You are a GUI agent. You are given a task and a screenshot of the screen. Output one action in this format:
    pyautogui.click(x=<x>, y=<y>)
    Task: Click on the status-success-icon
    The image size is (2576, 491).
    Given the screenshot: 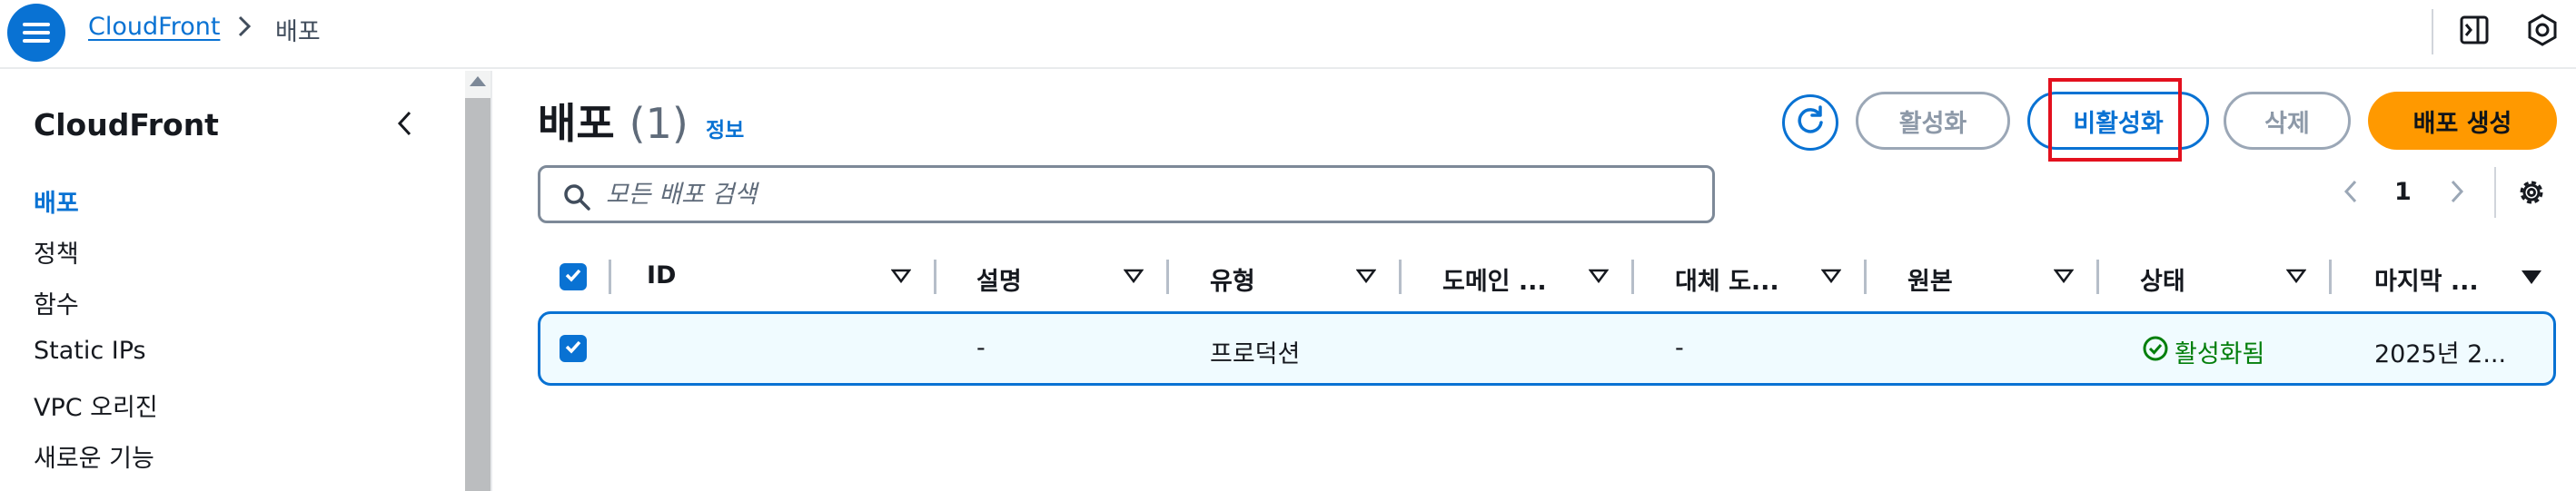 What is the action you would take?
    pyautogui.click(x=2155, y=352)
    